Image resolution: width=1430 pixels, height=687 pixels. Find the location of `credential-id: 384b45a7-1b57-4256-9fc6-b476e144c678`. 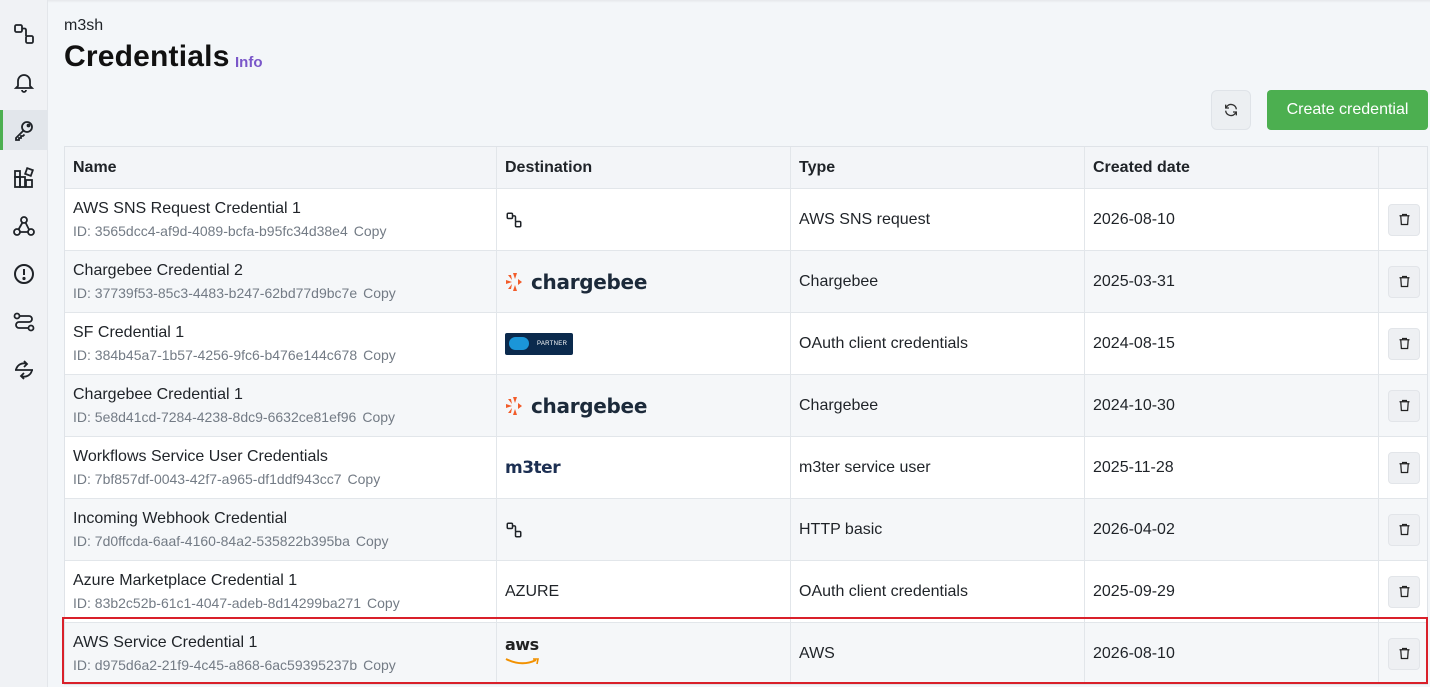

credential-id: 384b45a7-1b57-4256-9fc6-b476e144c678 is located at coordinates (226, 355).